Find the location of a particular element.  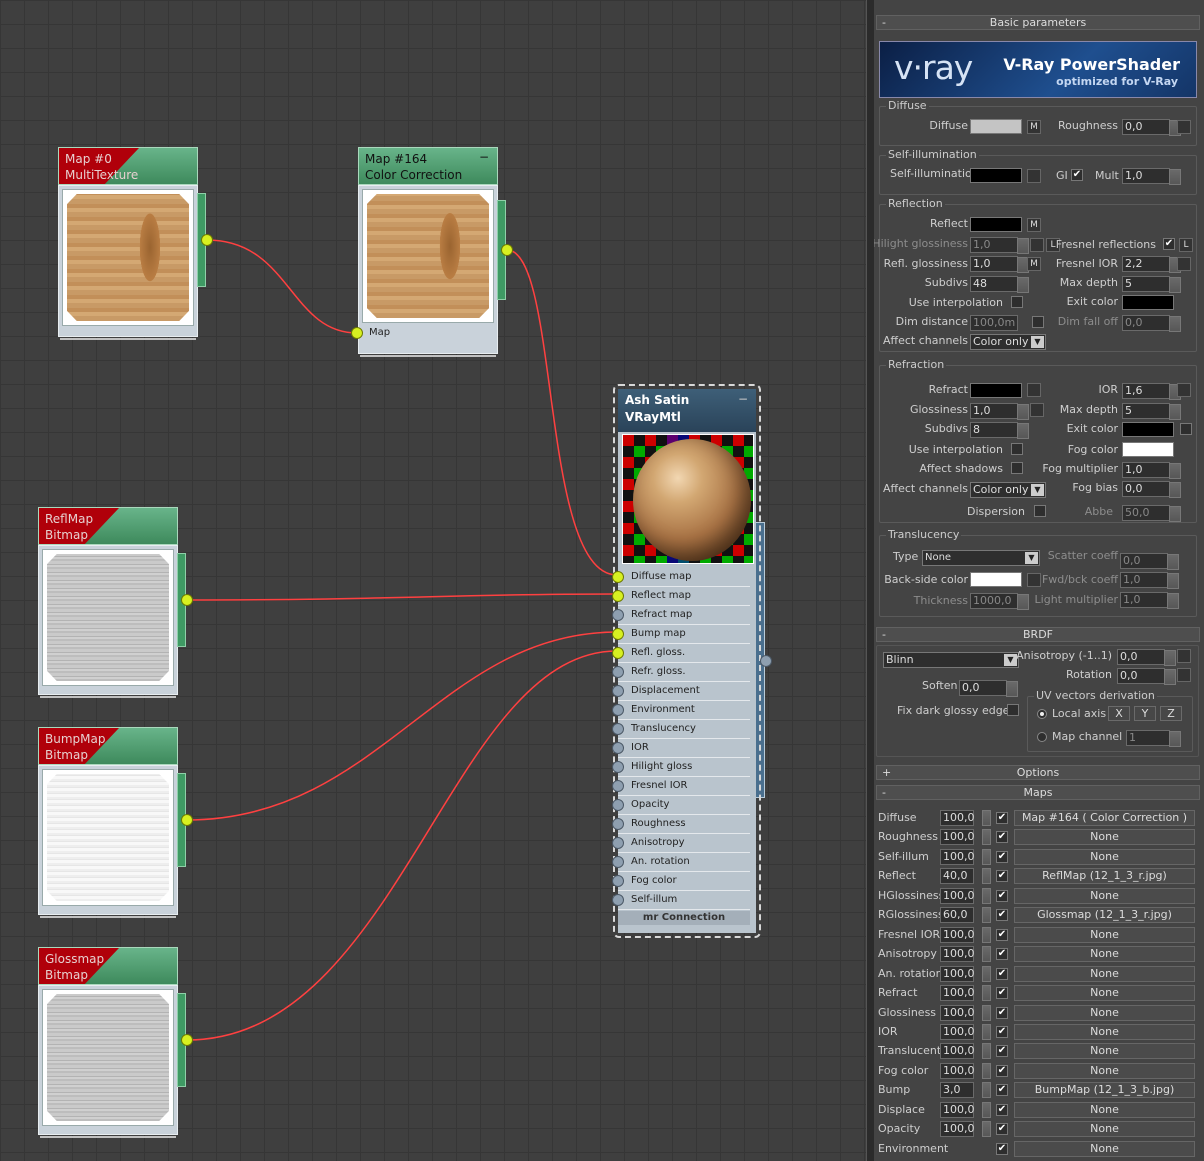

dim-distance-checkbox is located at coordinates (1038, 322).